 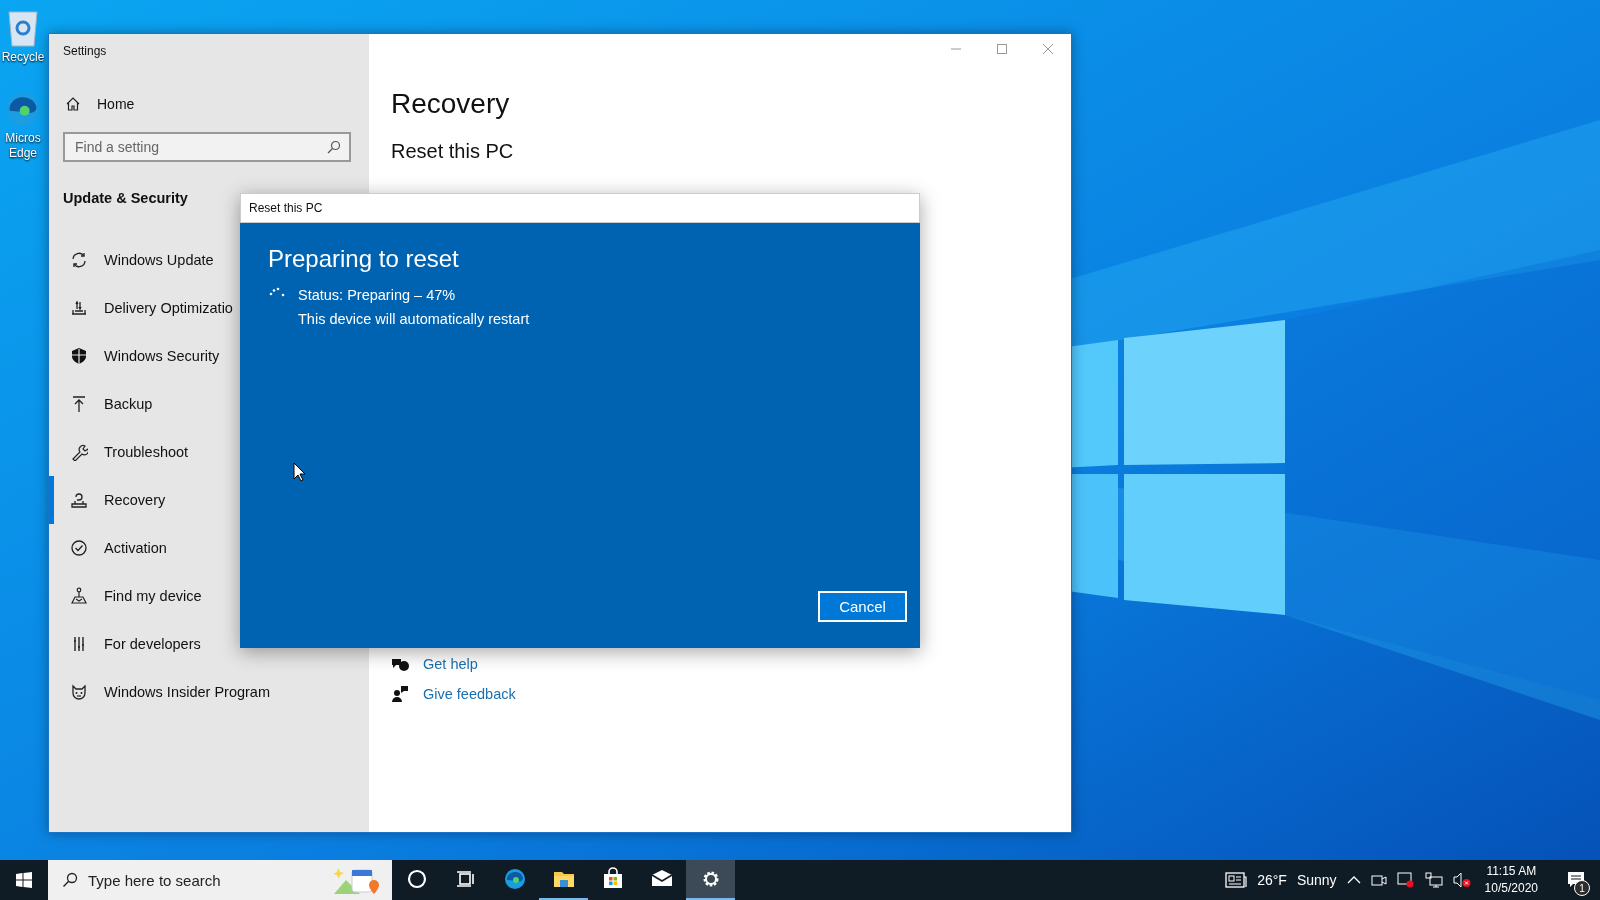 I want to click on clock: 11:15 AM 10/5/2020, so click(x=1511, y=880).